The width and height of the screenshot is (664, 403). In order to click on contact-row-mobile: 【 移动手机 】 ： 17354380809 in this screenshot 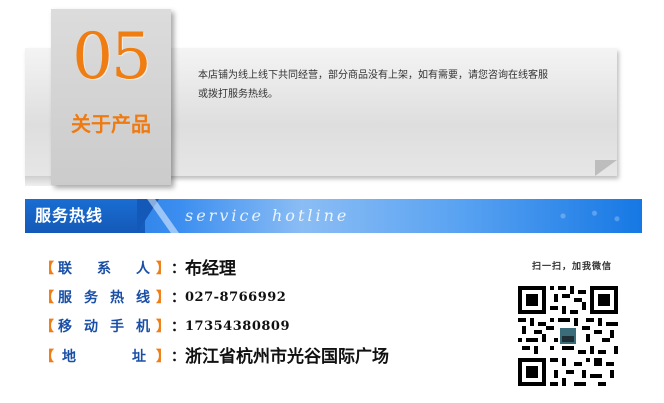, I will do `click(270, 327)`.